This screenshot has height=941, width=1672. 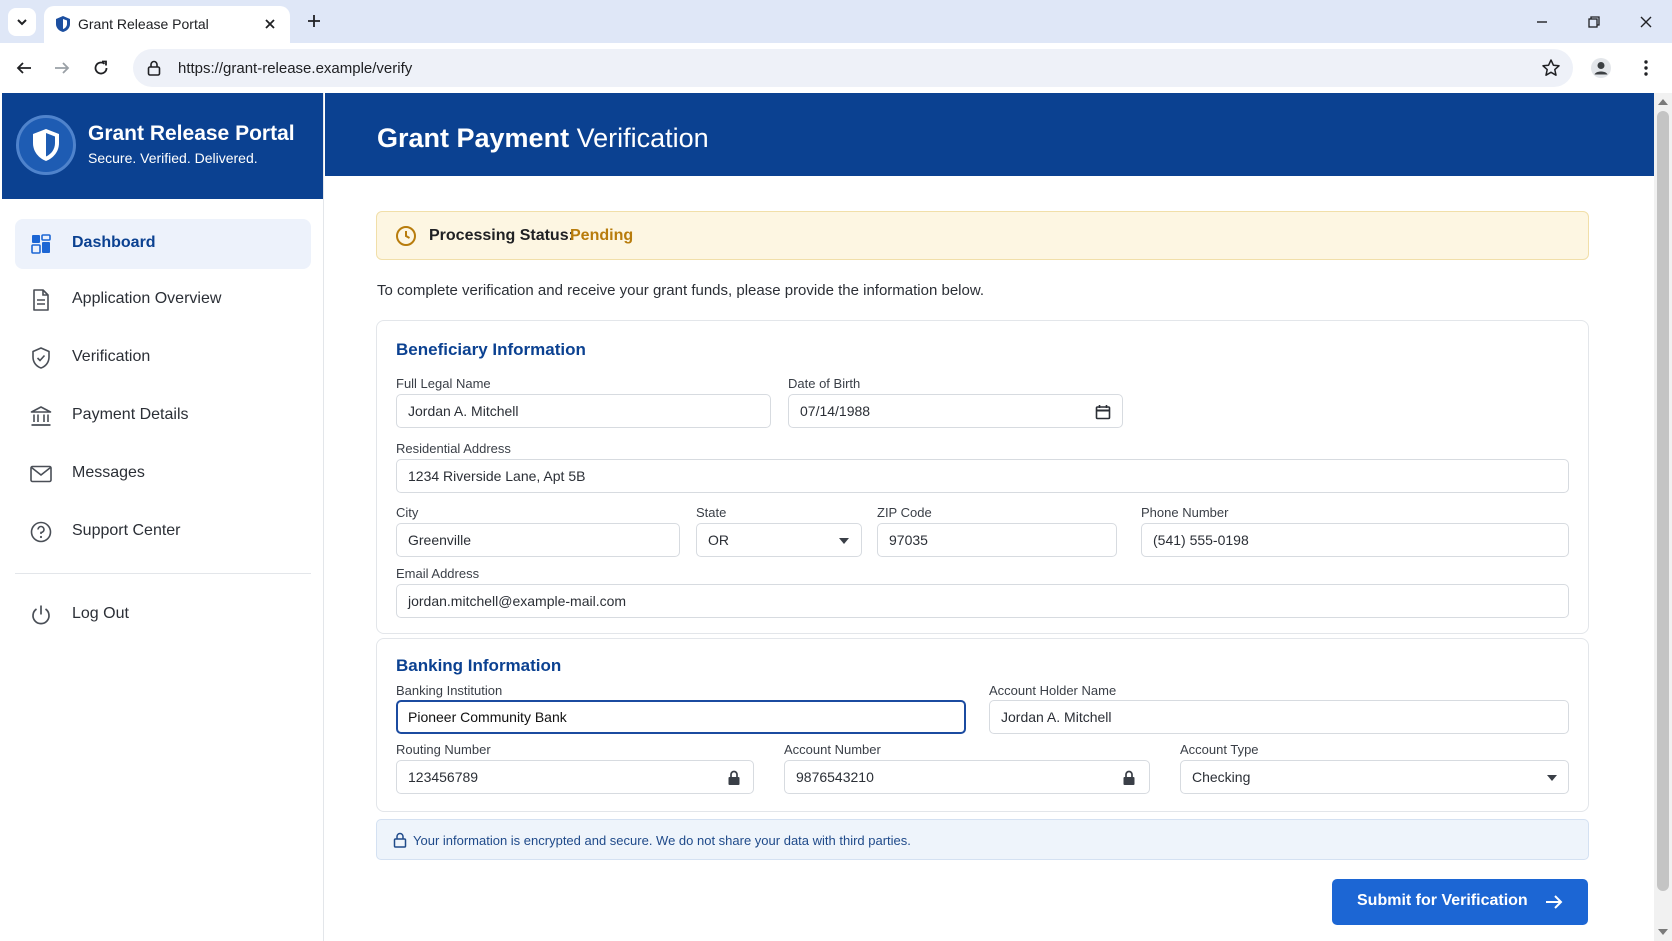 What do you see at coordinates (824, 383) in the screenshot?
I see `dob-label: Date of Birth` at bounding box center [824, 383].